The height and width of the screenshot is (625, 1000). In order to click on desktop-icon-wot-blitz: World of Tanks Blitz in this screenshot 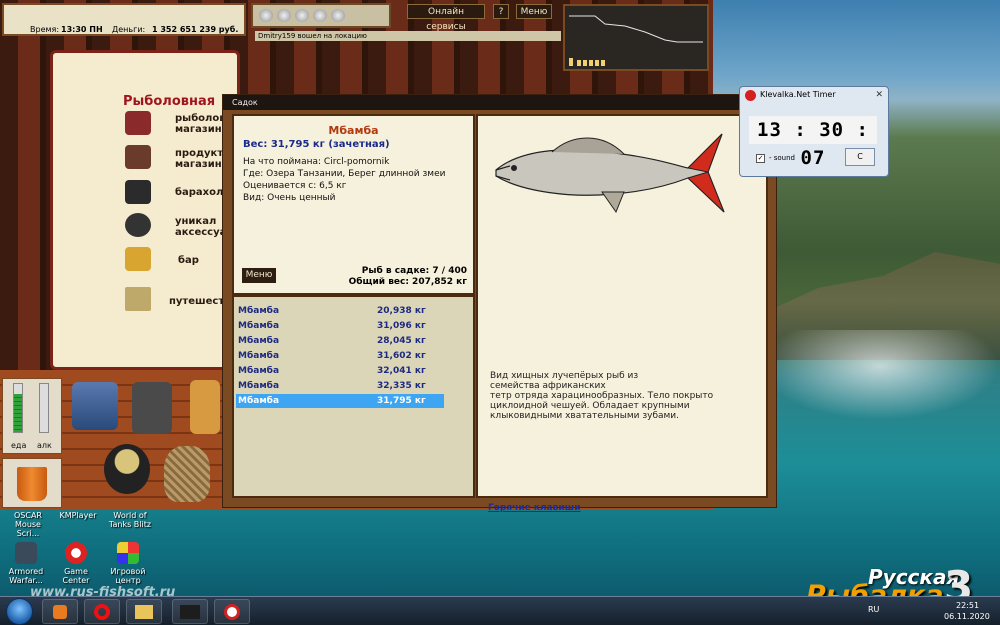, I will do `click(130, 520)`.